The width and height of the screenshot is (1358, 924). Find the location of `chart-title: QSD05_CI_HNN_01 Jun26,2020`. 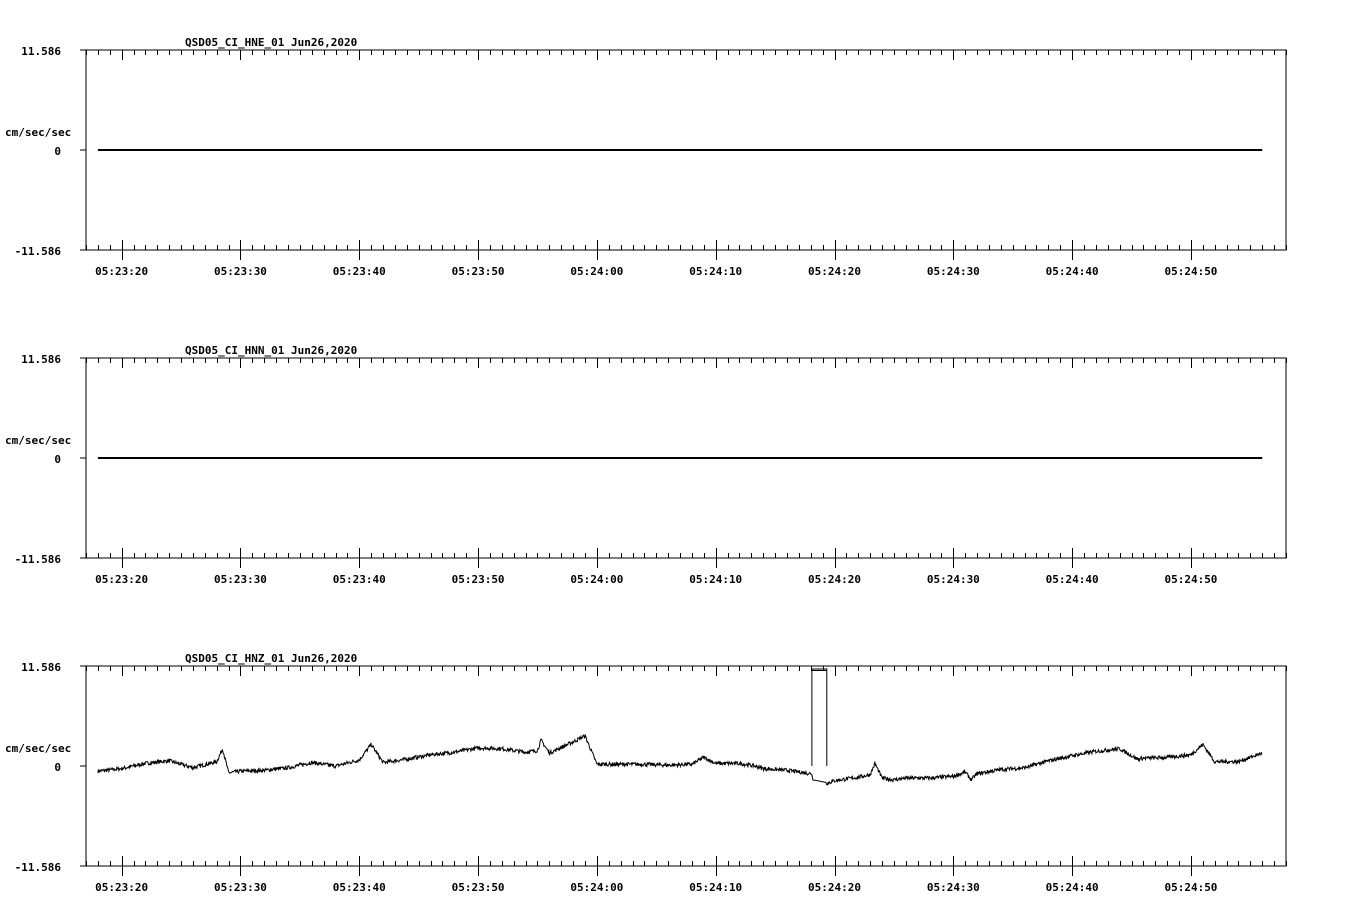

chart-title: QSD05_CI_HNN_01 Jun26,2020 is located at coordinates (271, 350).